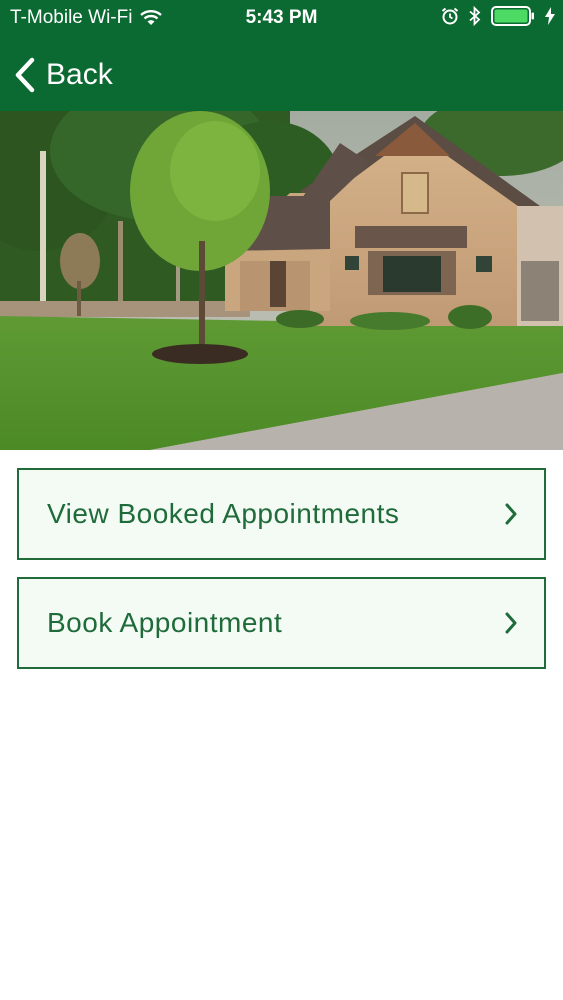  What do you see at coordinates (512, 16) in the screenshot?
I see `battery-icon` at bounding box center [512, 16].